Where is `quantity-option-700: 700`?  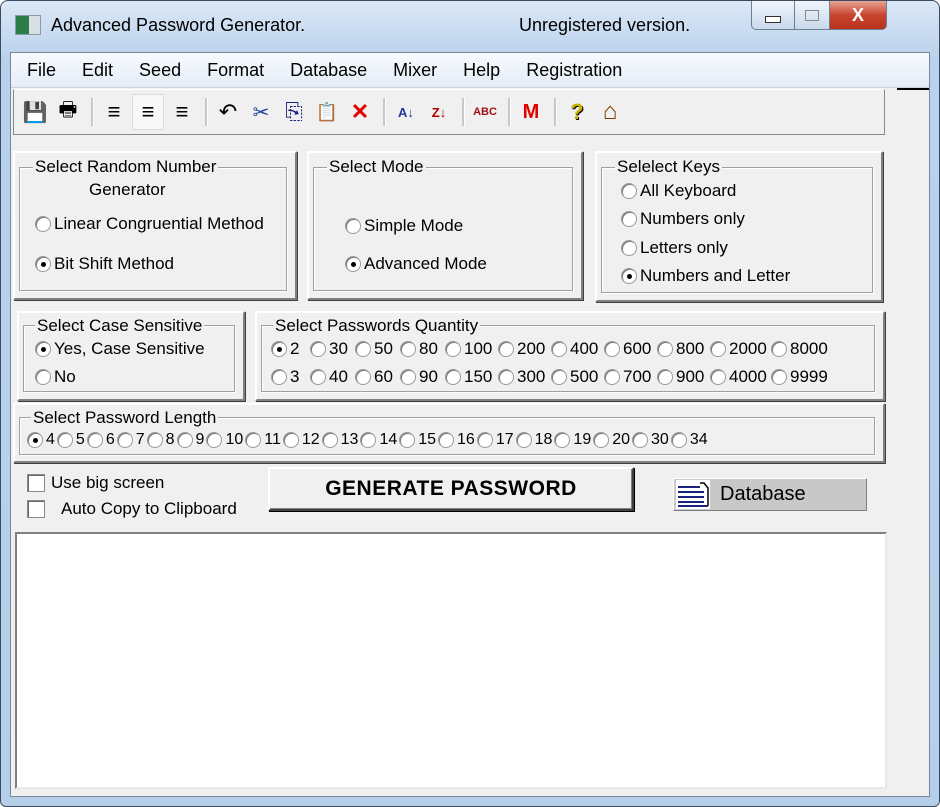
quantity-option-700: 700 is located at coordinates (629, 377).